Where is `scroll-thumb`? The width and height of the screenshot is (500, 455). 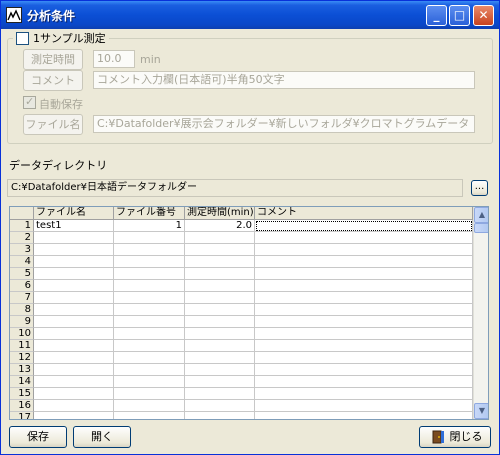 scroll-thumb is located at coordinates (481, 228).